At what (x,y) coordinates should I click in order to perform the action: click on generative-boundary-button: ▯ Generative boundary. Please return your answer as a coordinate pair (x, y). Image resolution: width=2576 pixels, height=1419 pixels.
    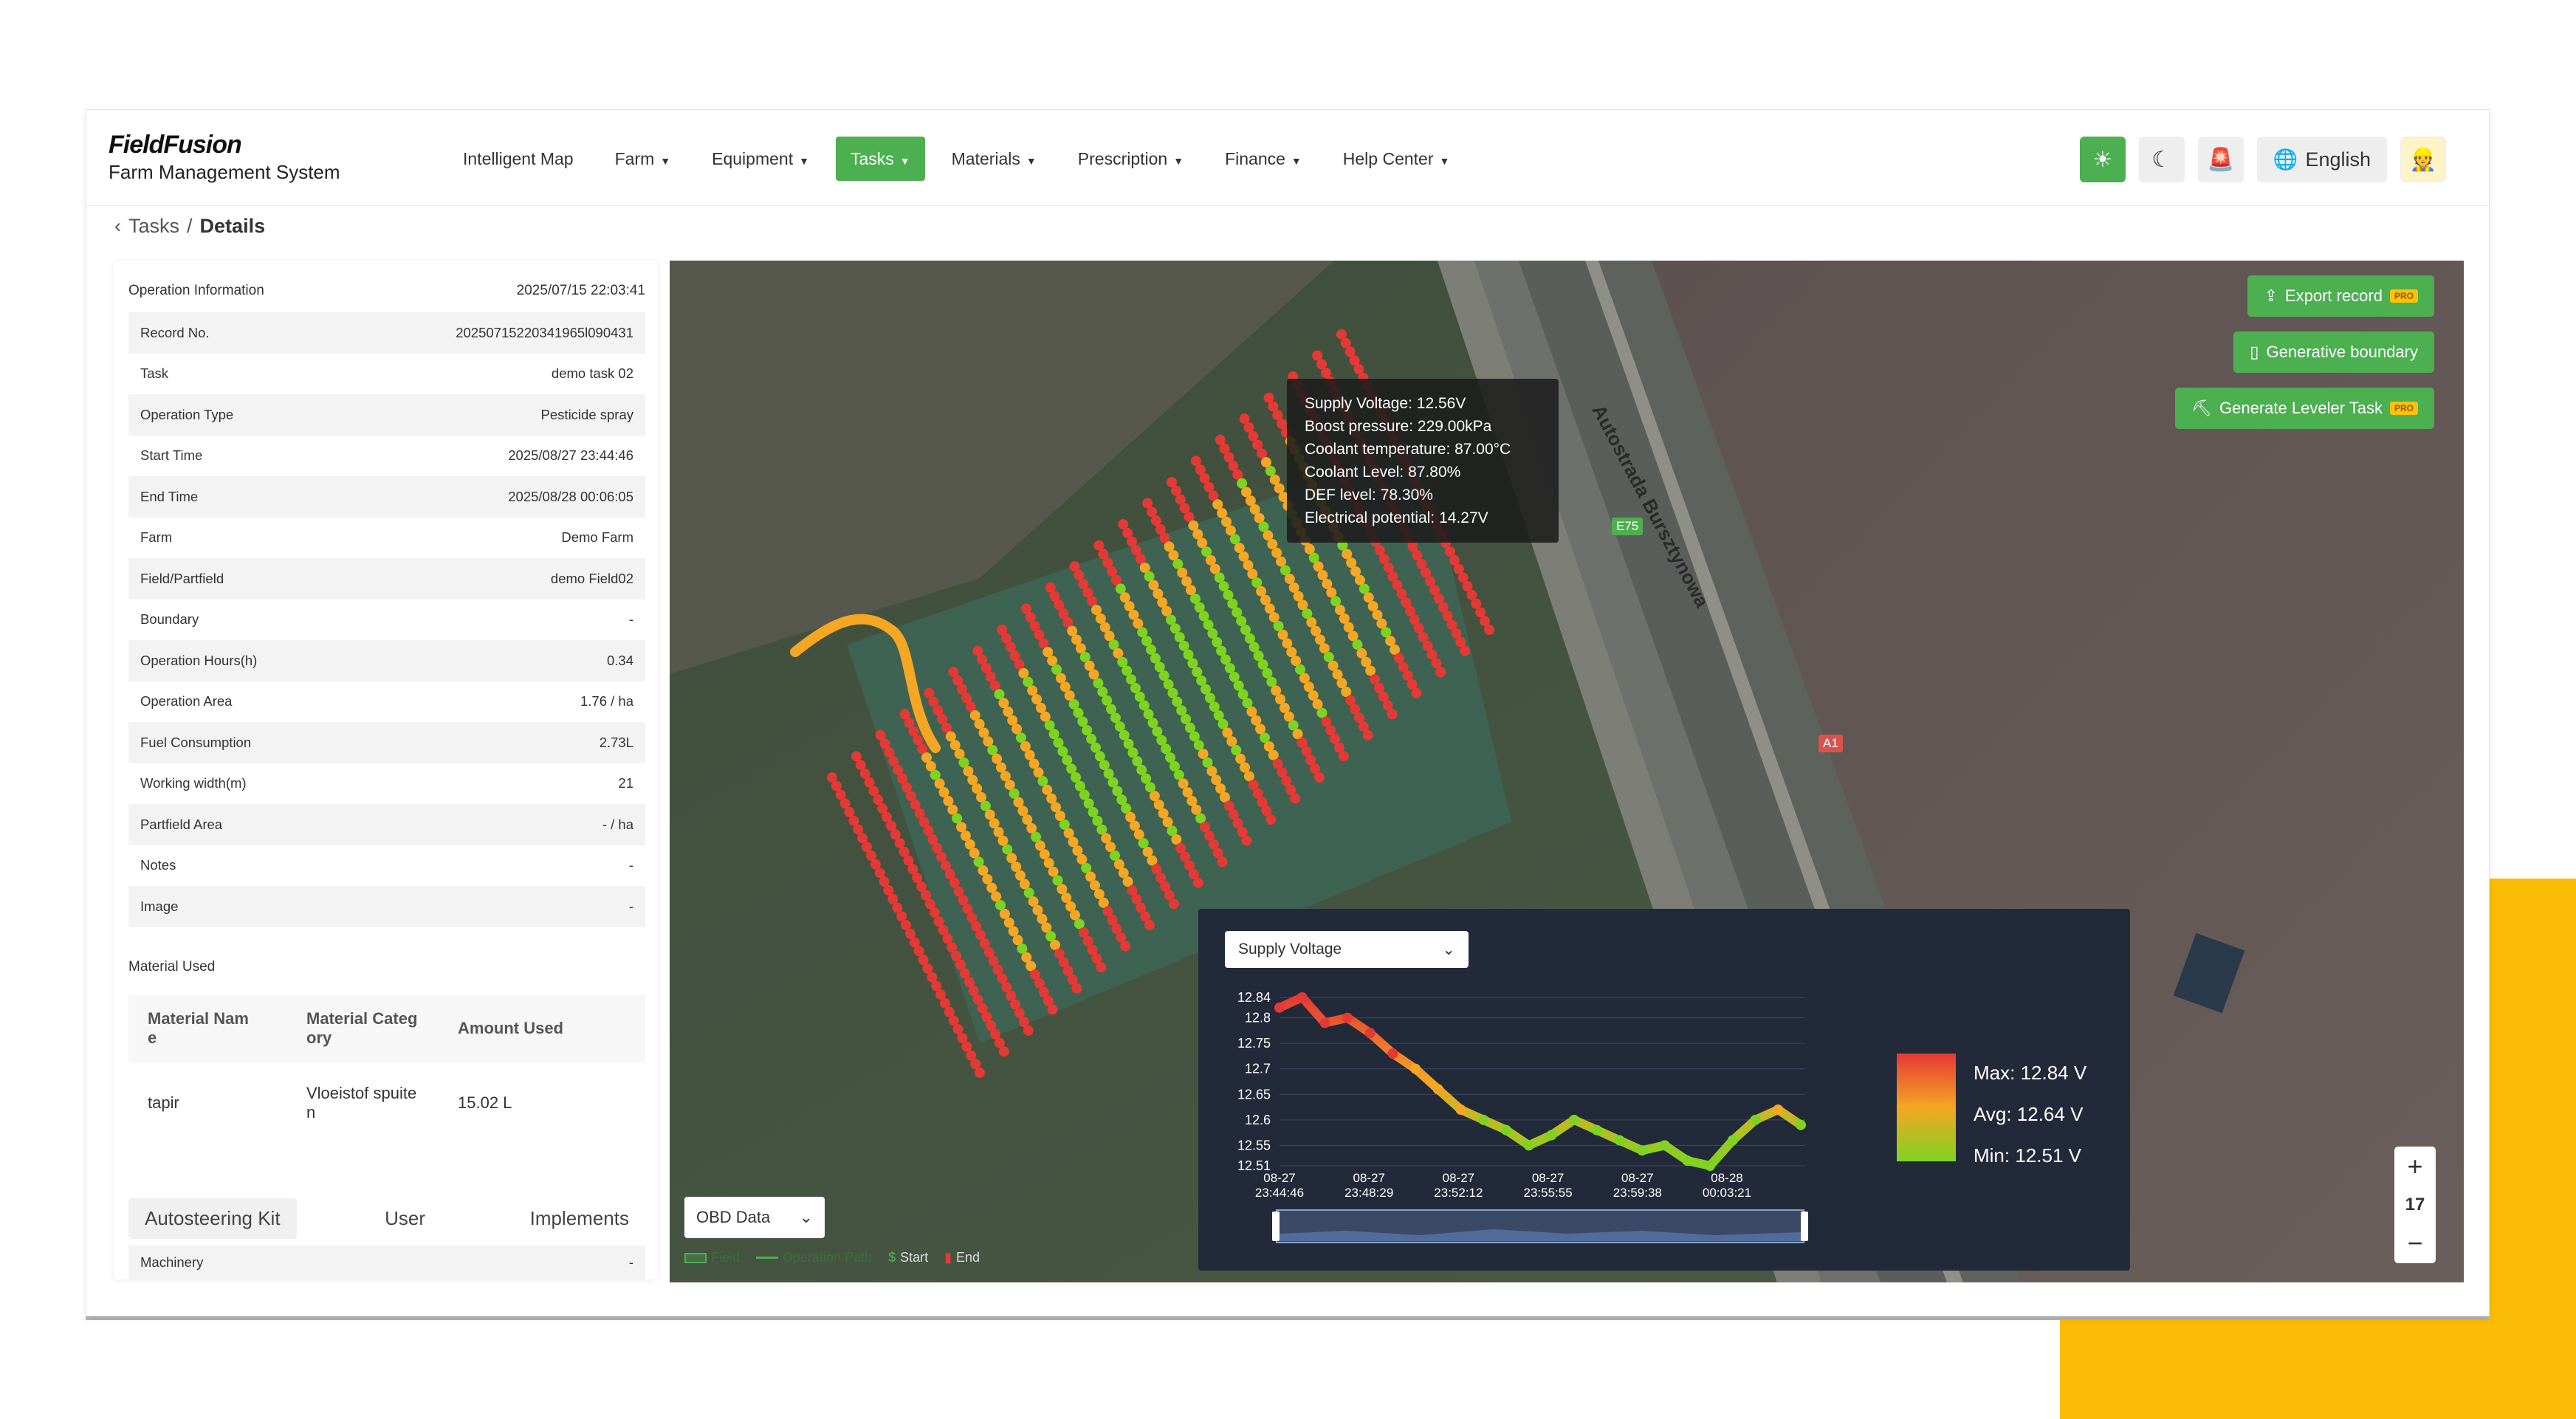
    Looking at the image, I should click on (2333, 352).